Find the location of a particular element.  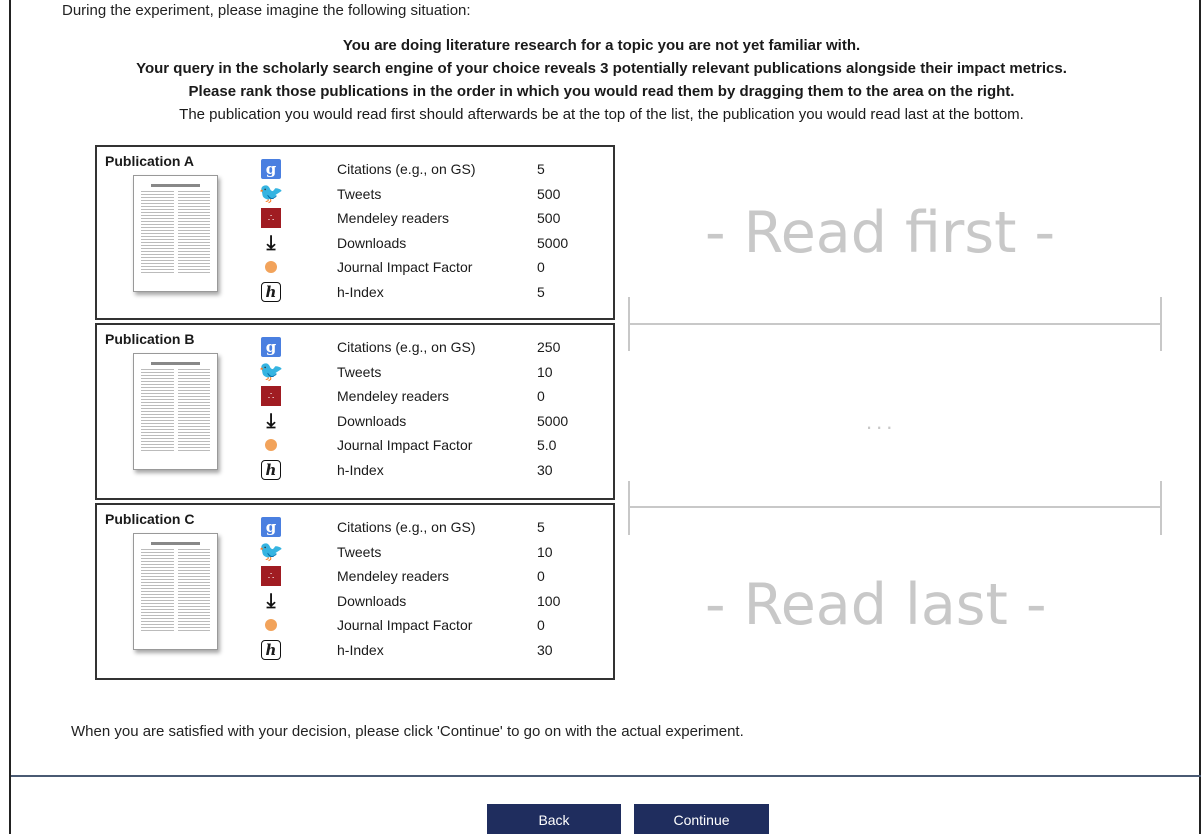

publication-title: Publication A is located at coordinates (149, 161).